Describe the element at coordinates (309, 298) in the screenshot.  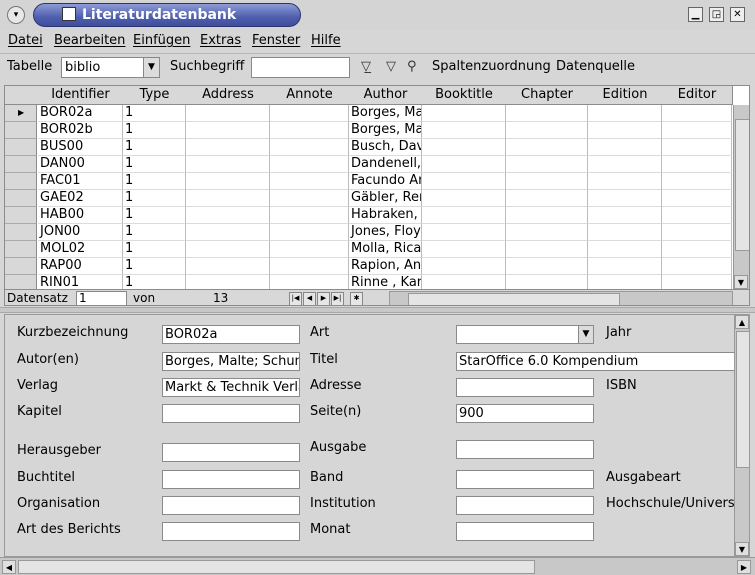
I see `previous-record-icon: ◀` at that location.